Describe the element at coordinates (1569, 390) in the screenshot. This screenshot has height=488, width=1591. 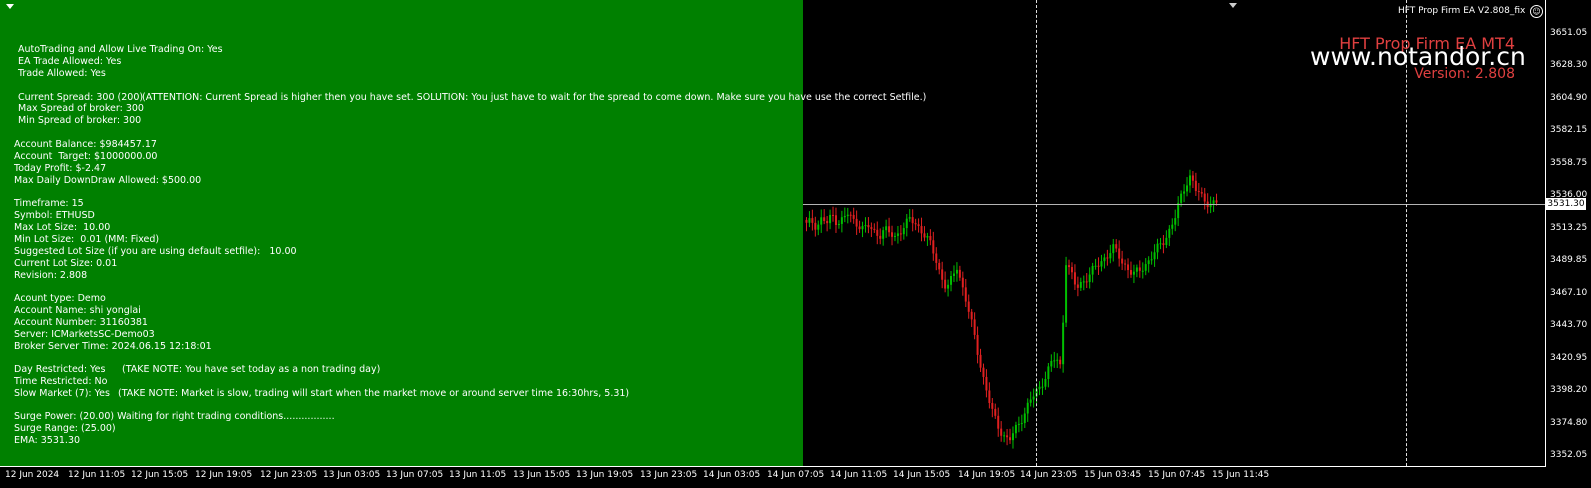
I see `price-tick-label: 3398.20` at that location.